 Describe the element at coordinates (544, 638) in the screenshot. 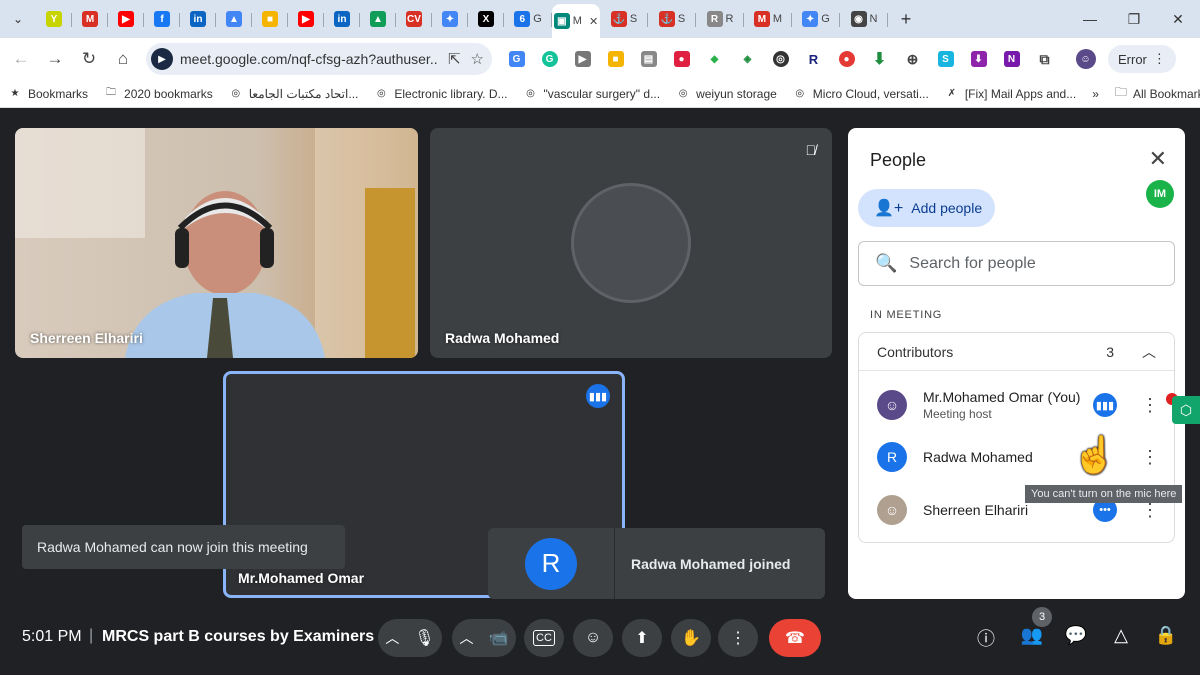

I see `captions-button: CC` at that location.